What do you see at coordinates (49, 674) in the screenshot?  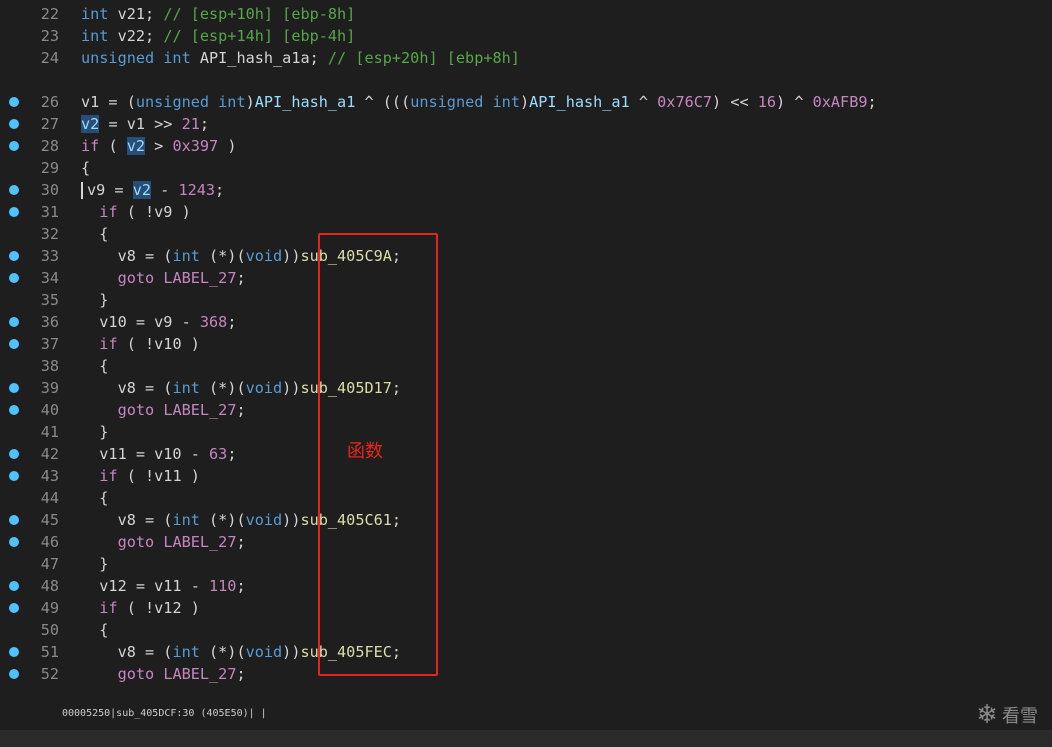 I see `line-number: 52` at bounding box center [49, 674].